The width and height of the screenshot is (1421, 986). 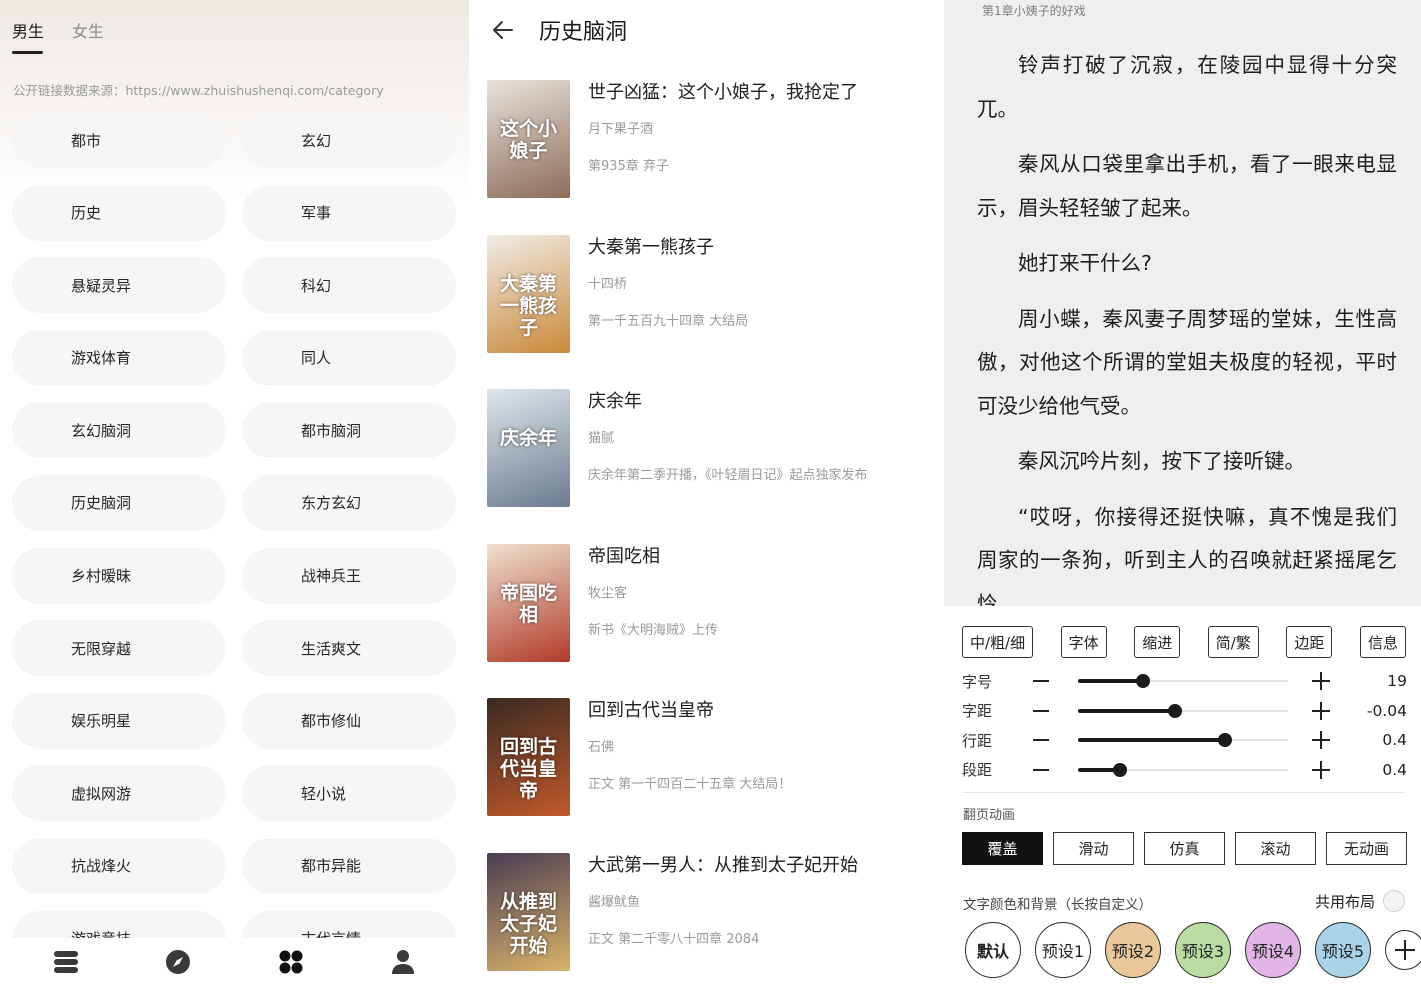 What do you see at coordinates (119, 720) in the screenshot?
I see `category-item: 娱乐明星` at bounding box center [119, 720].